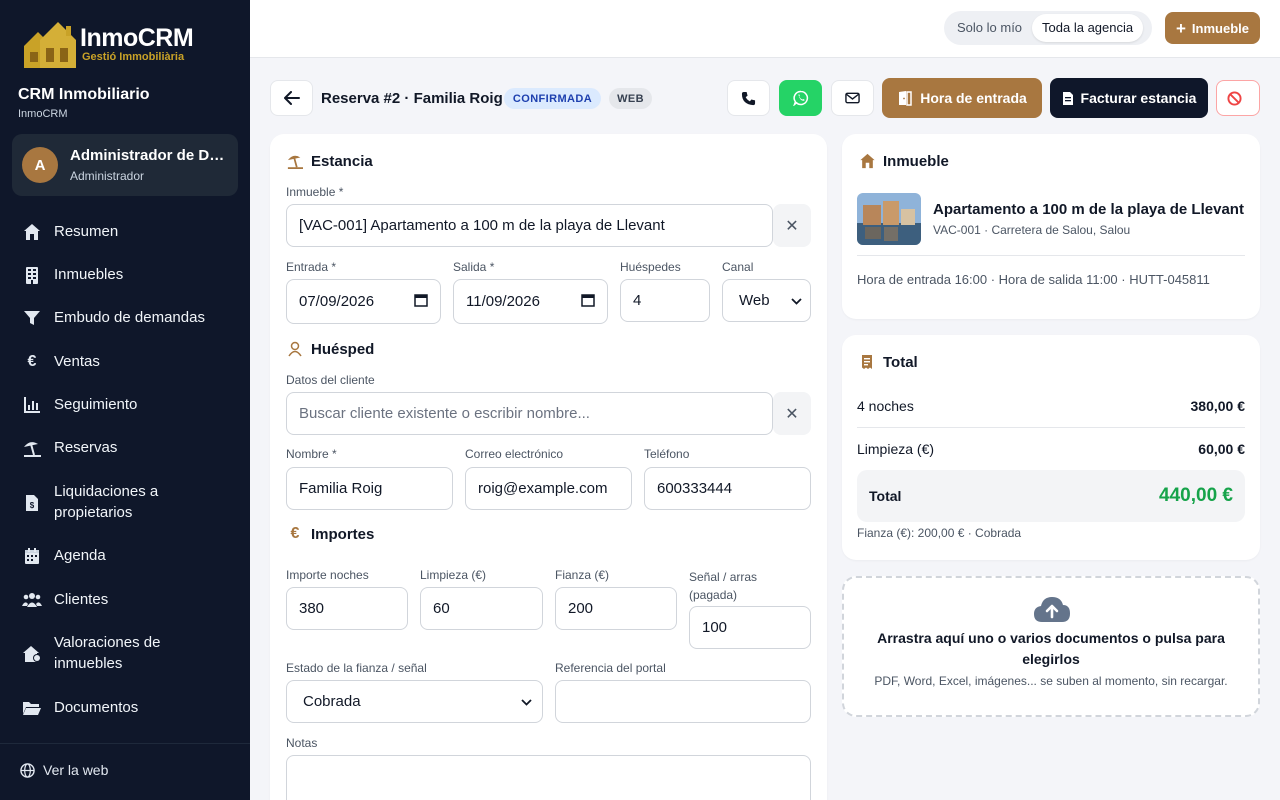  I want to click on amounts-section-title: € Importes, so click(330, 534).